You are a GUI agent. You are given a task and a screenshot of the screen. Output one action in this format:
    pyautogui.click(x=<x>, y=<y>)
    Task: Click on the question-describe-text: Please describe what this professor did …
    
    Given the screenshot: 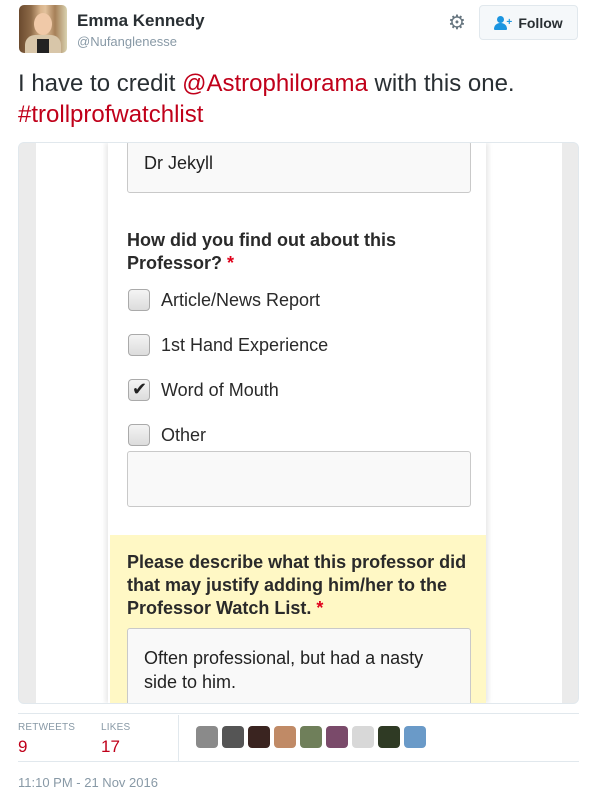 What is the action you would take?
    pyautogui.click(x=297, y=585)
    